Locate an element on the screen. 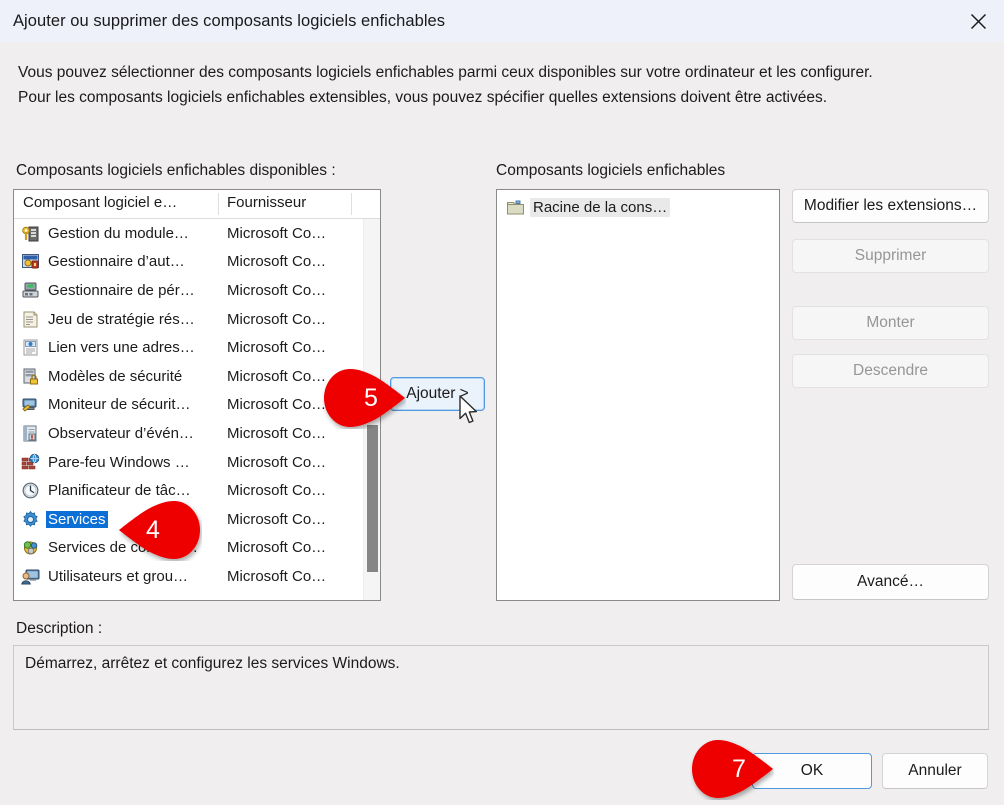  folder-icon is located at coordinates (515, 207).